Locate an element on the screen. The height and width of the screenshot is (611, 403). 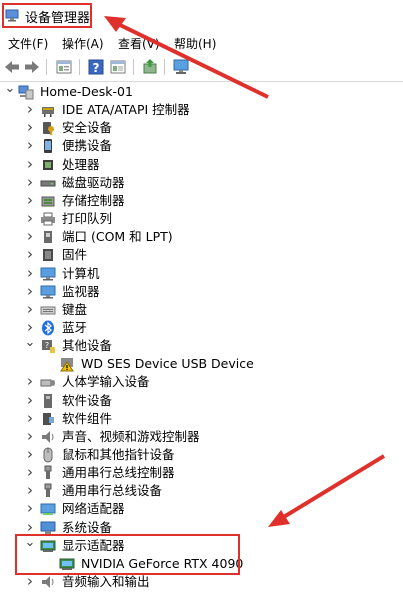
menu-file: 文件(F) is located at coordinates (28, 43).